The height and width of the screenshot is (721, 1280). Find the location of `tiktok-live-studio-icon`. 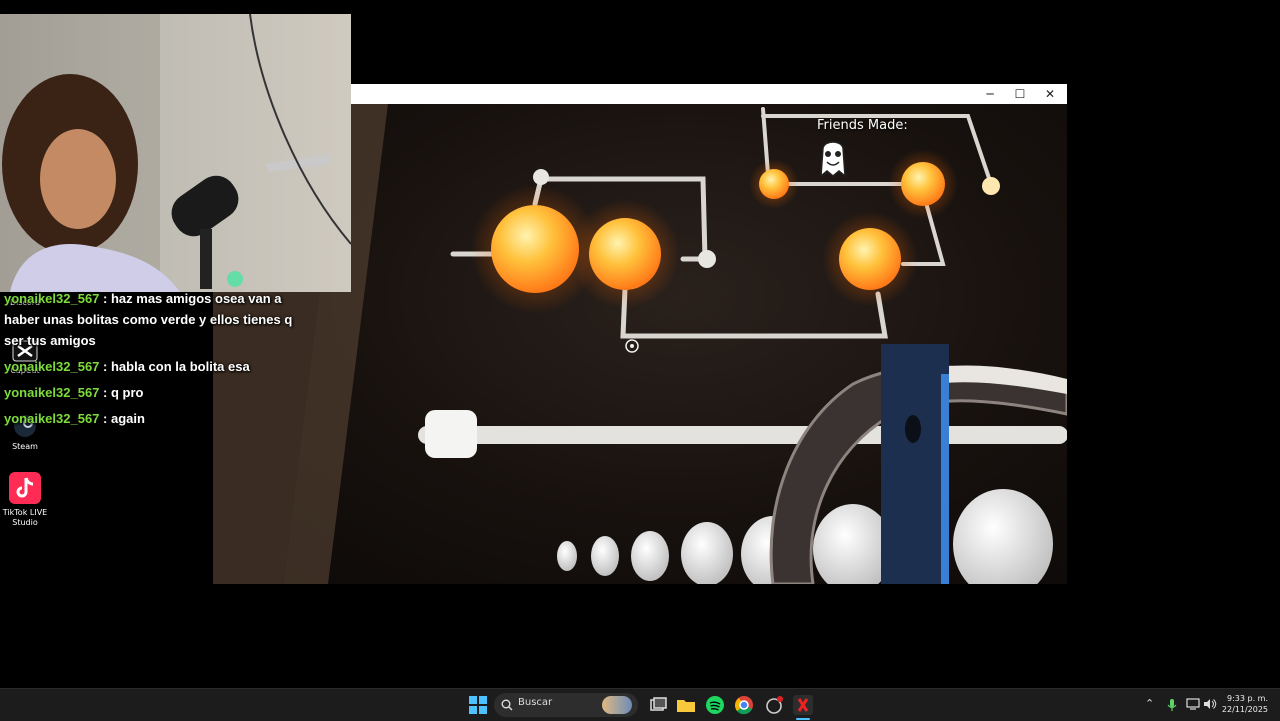

tiktok-live-studio-icon is located at coordinates (25, 488).